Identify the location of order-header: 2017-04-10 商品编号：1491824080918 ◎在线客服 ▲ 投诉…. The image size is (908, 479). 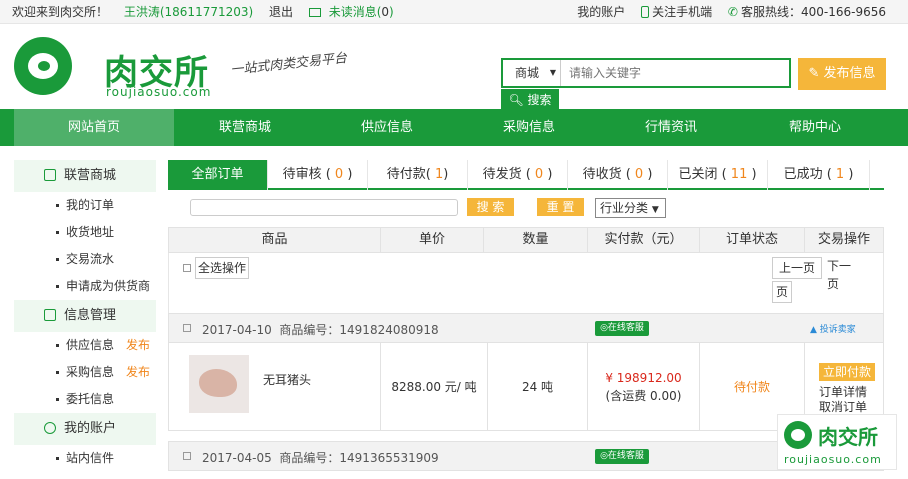
(526, 328).